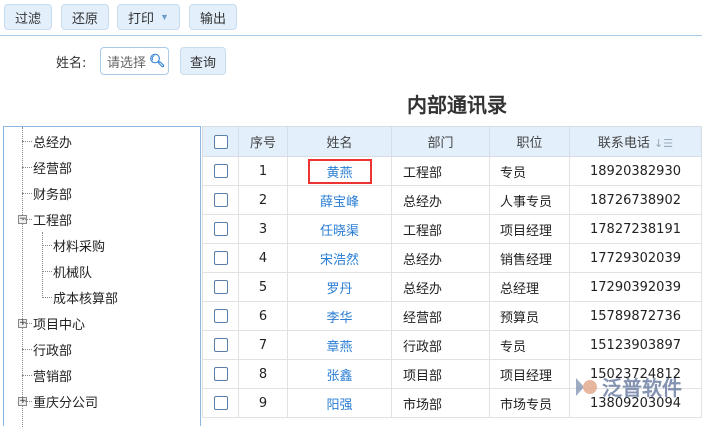  I want to click on name-link: 张鑫, so click(339, 376).